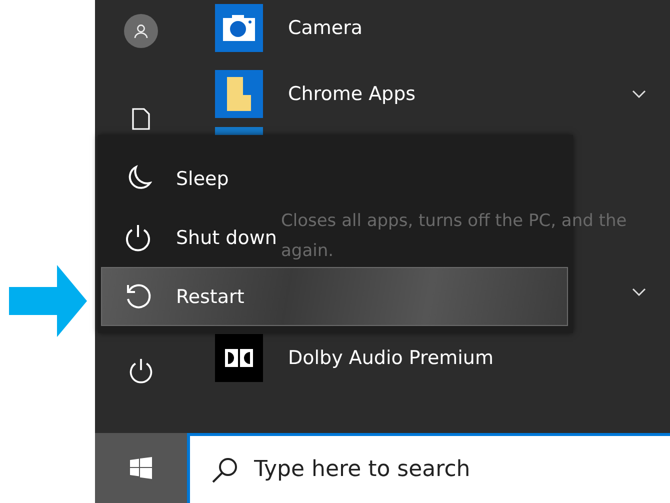 The height and width of the screenshot is (503, 670). I want to click on search-field: Type here to search, so click(461, 469).